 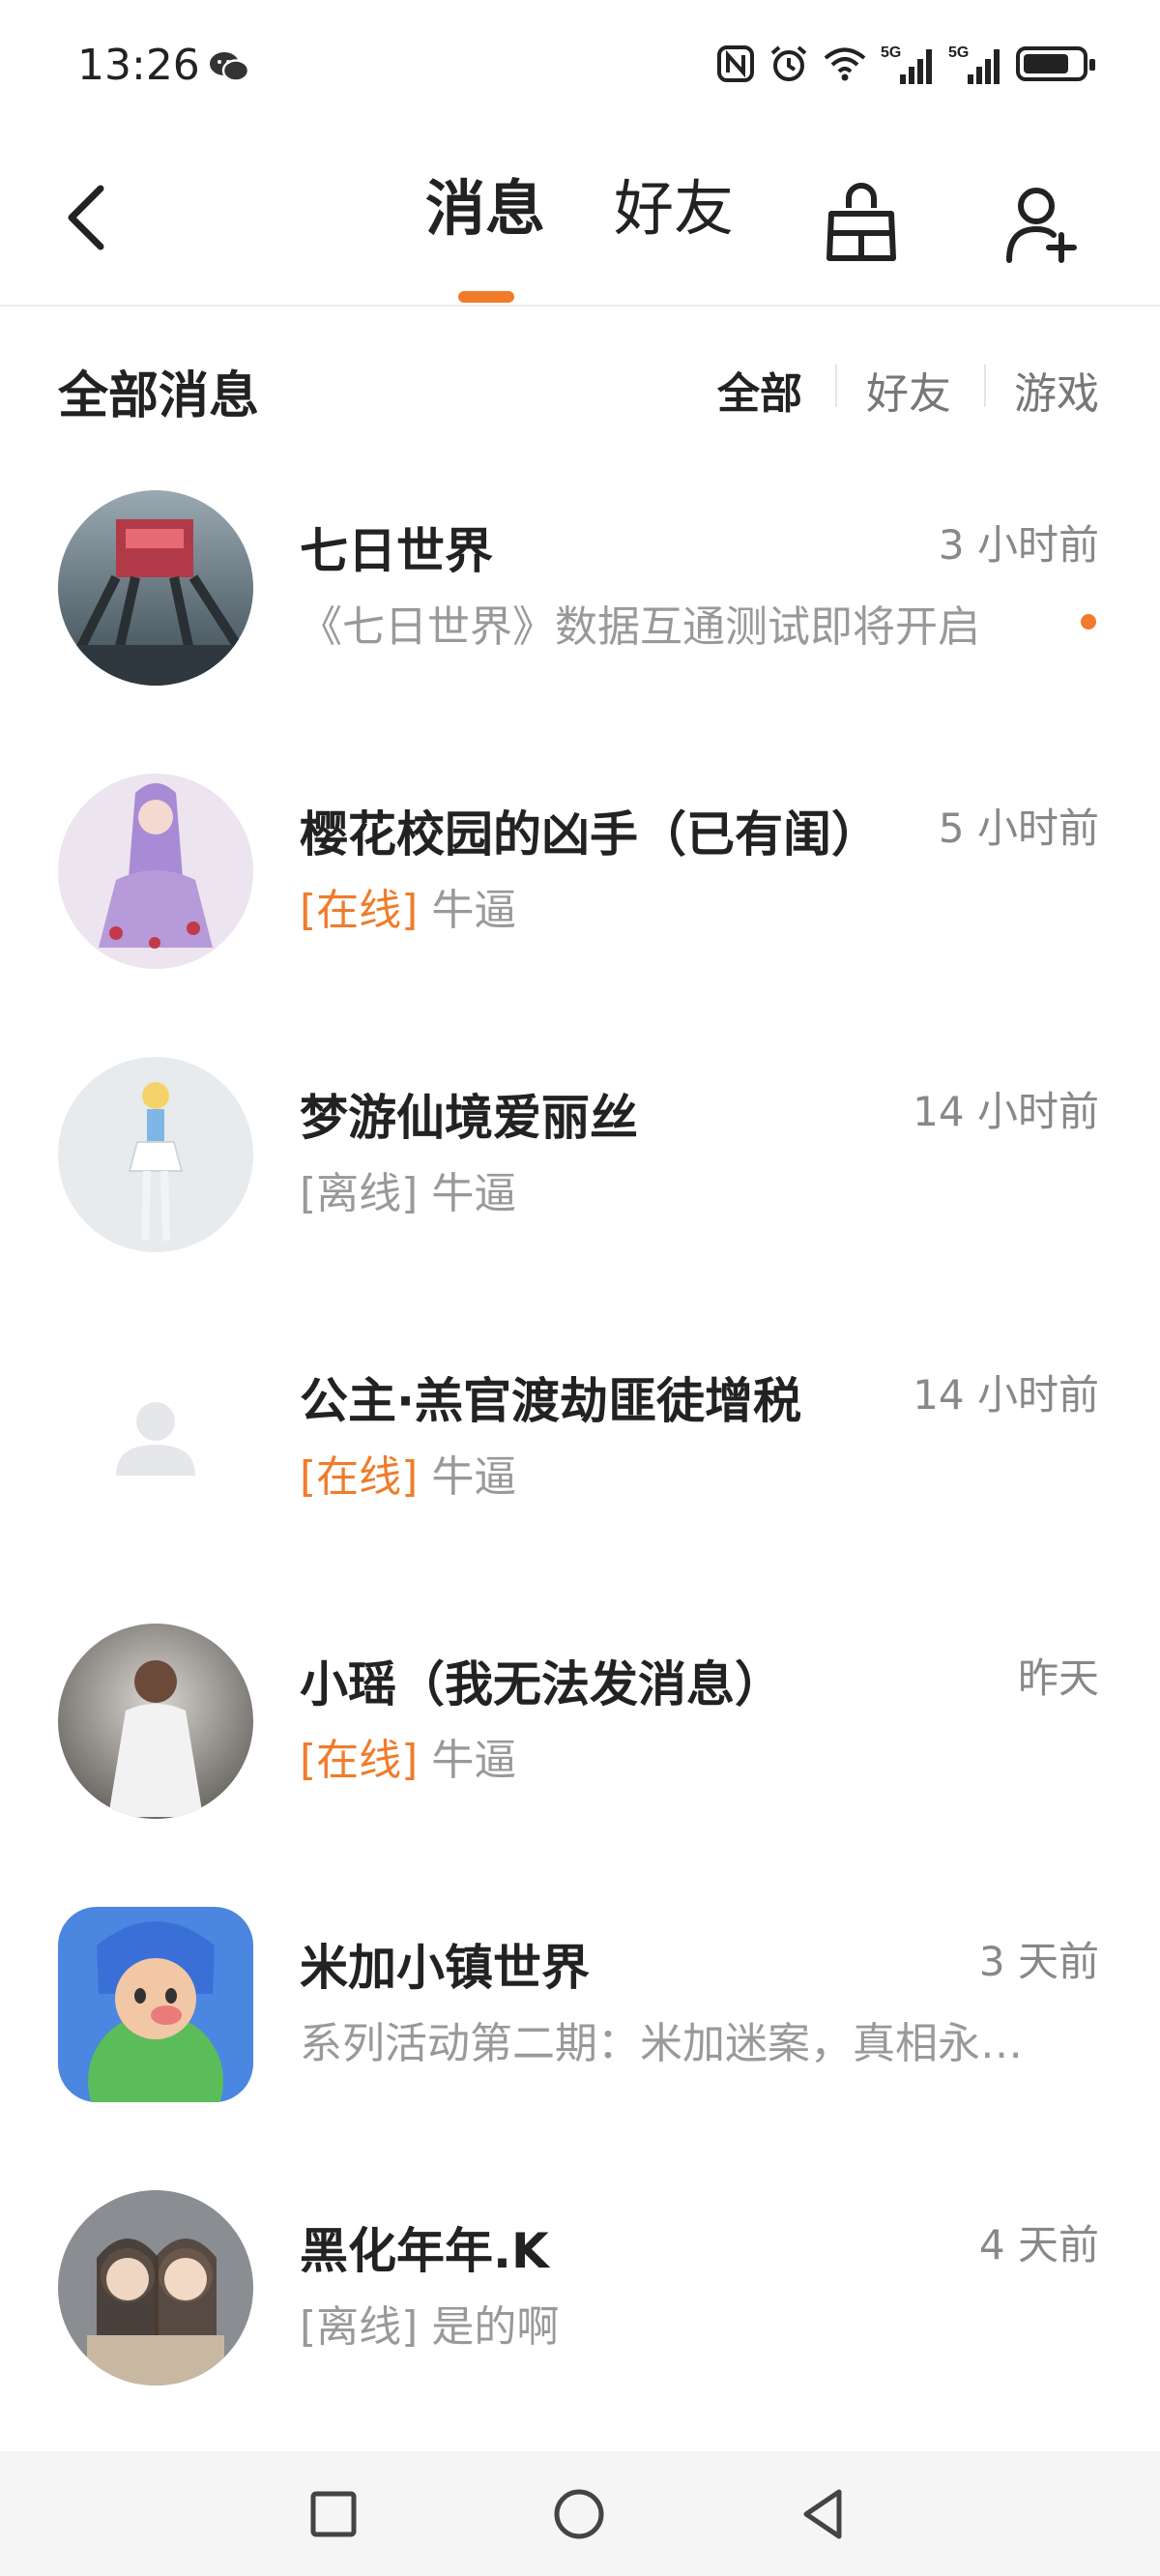 What do you see at coordinates (580, 2310) in the screenshot?
I see `list-item: 黑化年年.K 4 天前 [离线] 是的啊` at bounding box center [580, 2310].